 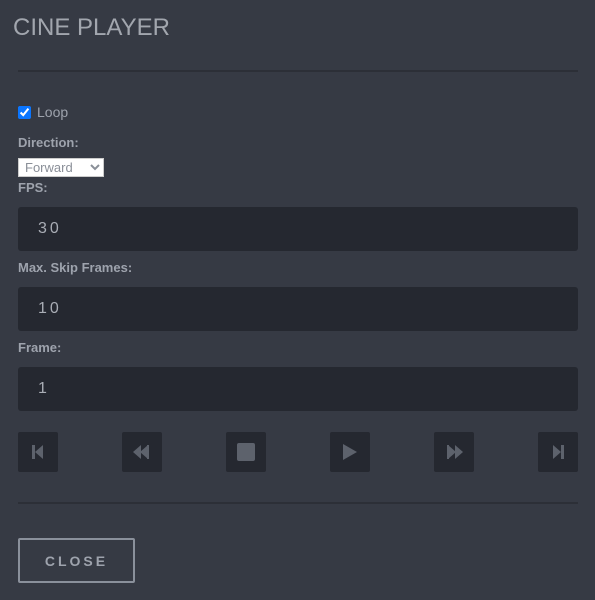 I want to click on loop-checkbox-row: Loop, so click(x=43, y=112).